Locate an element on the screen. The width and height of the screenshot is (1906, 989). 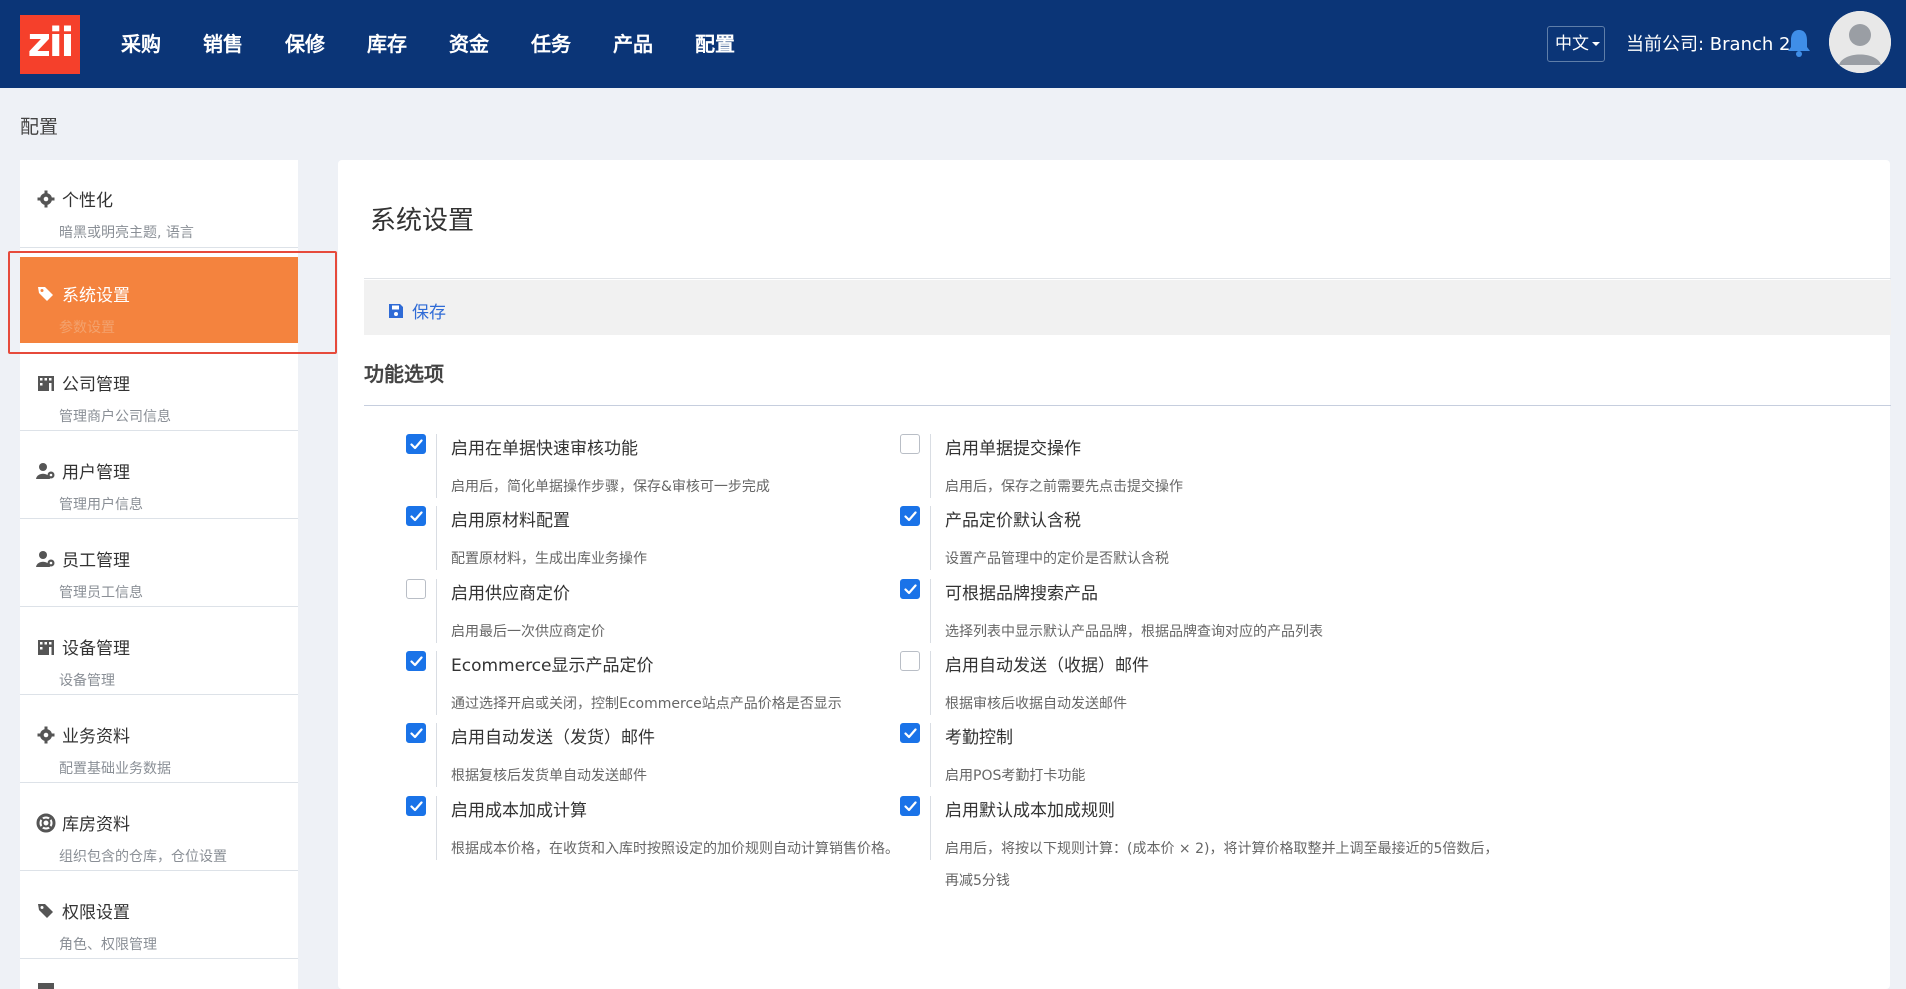
sidebar-item-company-mgmt: 公司管理 管理商户公司信息 is located at coordinates (159, 387).